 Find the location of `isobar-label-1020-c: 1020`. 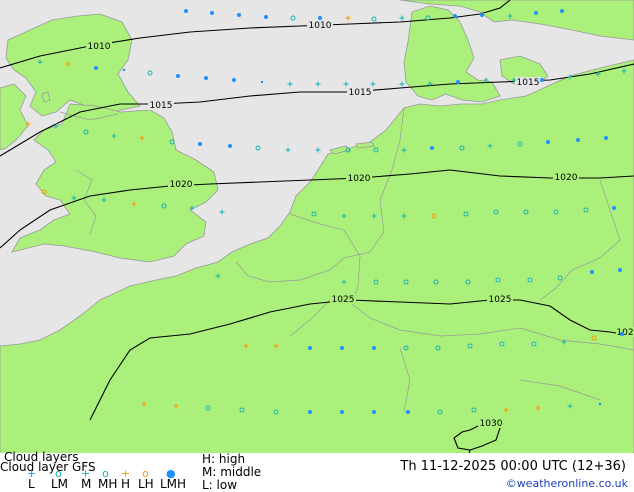

isobar-label-1020-c: 1020 is located at coordinates (566, 177).